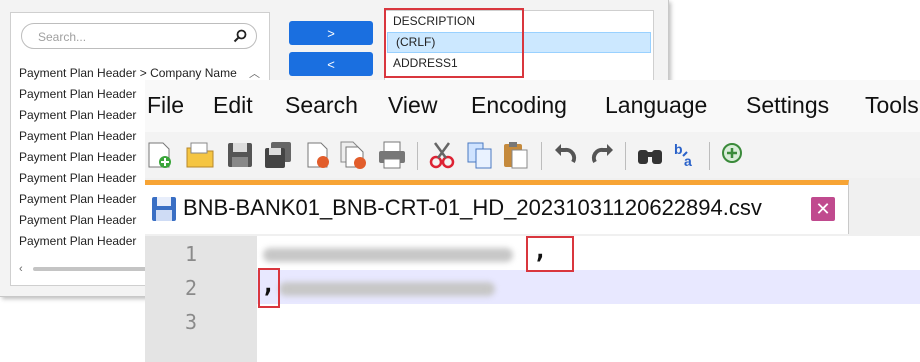  What do you see at coordinates (278, 155) in the screenshot?
I see `save-all-icon` at bounding box center [278, 155].